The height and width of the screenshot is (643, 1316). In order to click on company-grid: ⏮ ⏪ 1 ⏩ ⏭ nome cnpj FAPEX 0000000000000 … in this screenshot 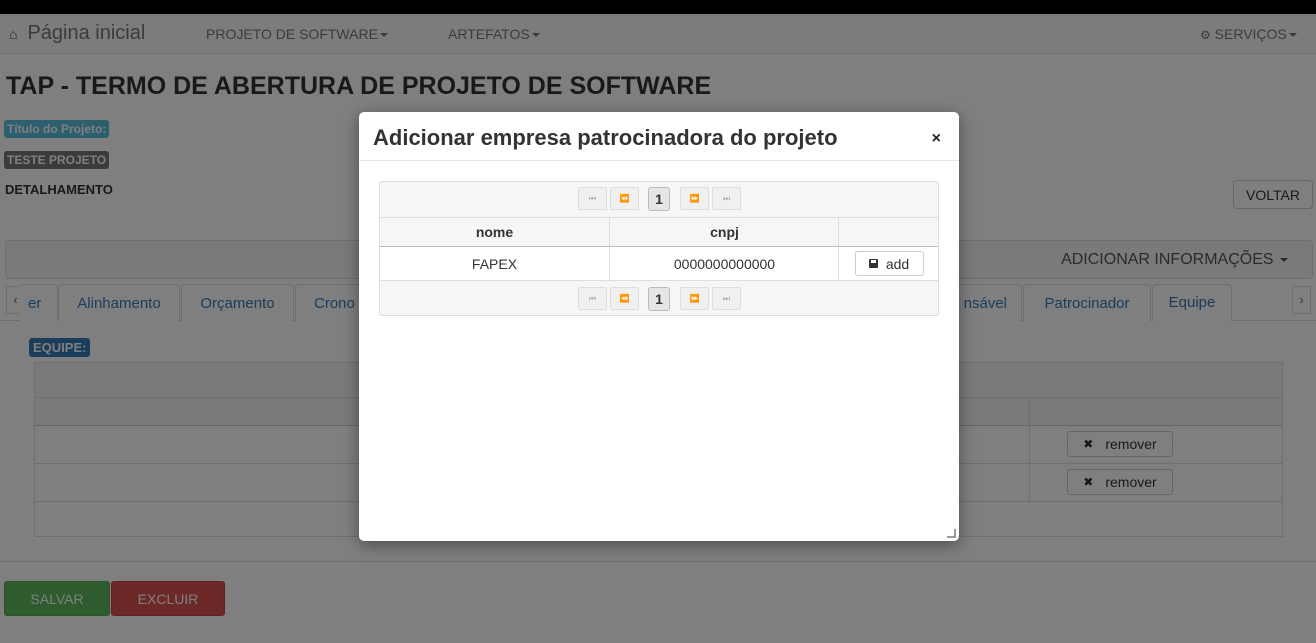, I will do `click(659, 248)`.